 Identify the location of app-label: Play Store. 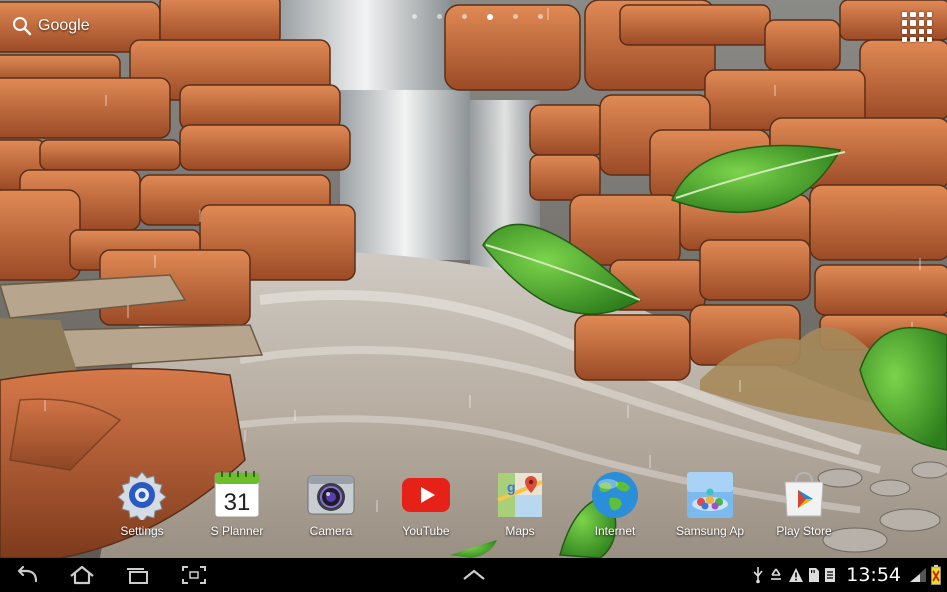
(804, 531).